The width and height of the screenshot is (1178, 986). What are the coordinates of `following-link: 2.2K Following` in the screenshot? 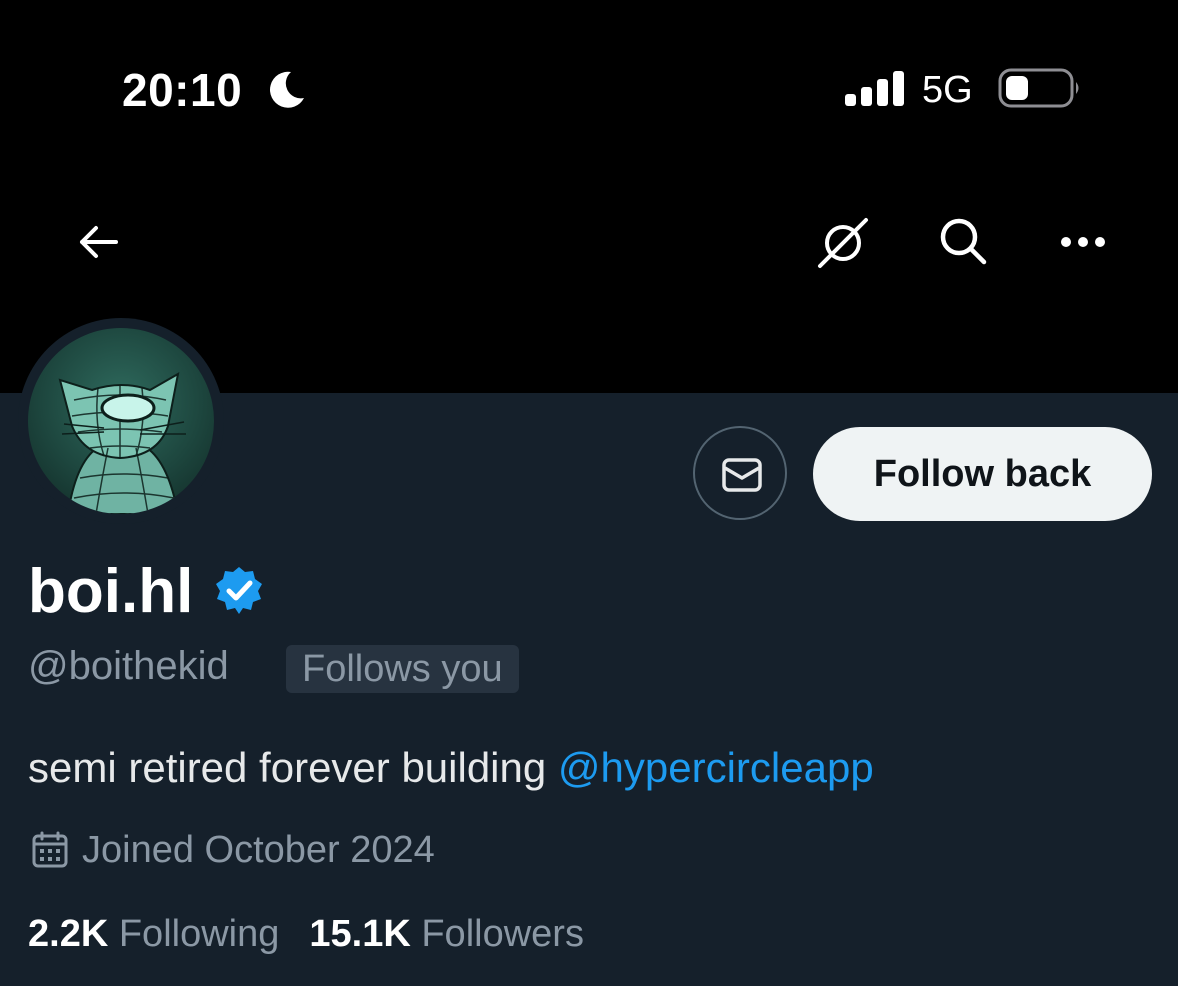 It's located at (153, 934).